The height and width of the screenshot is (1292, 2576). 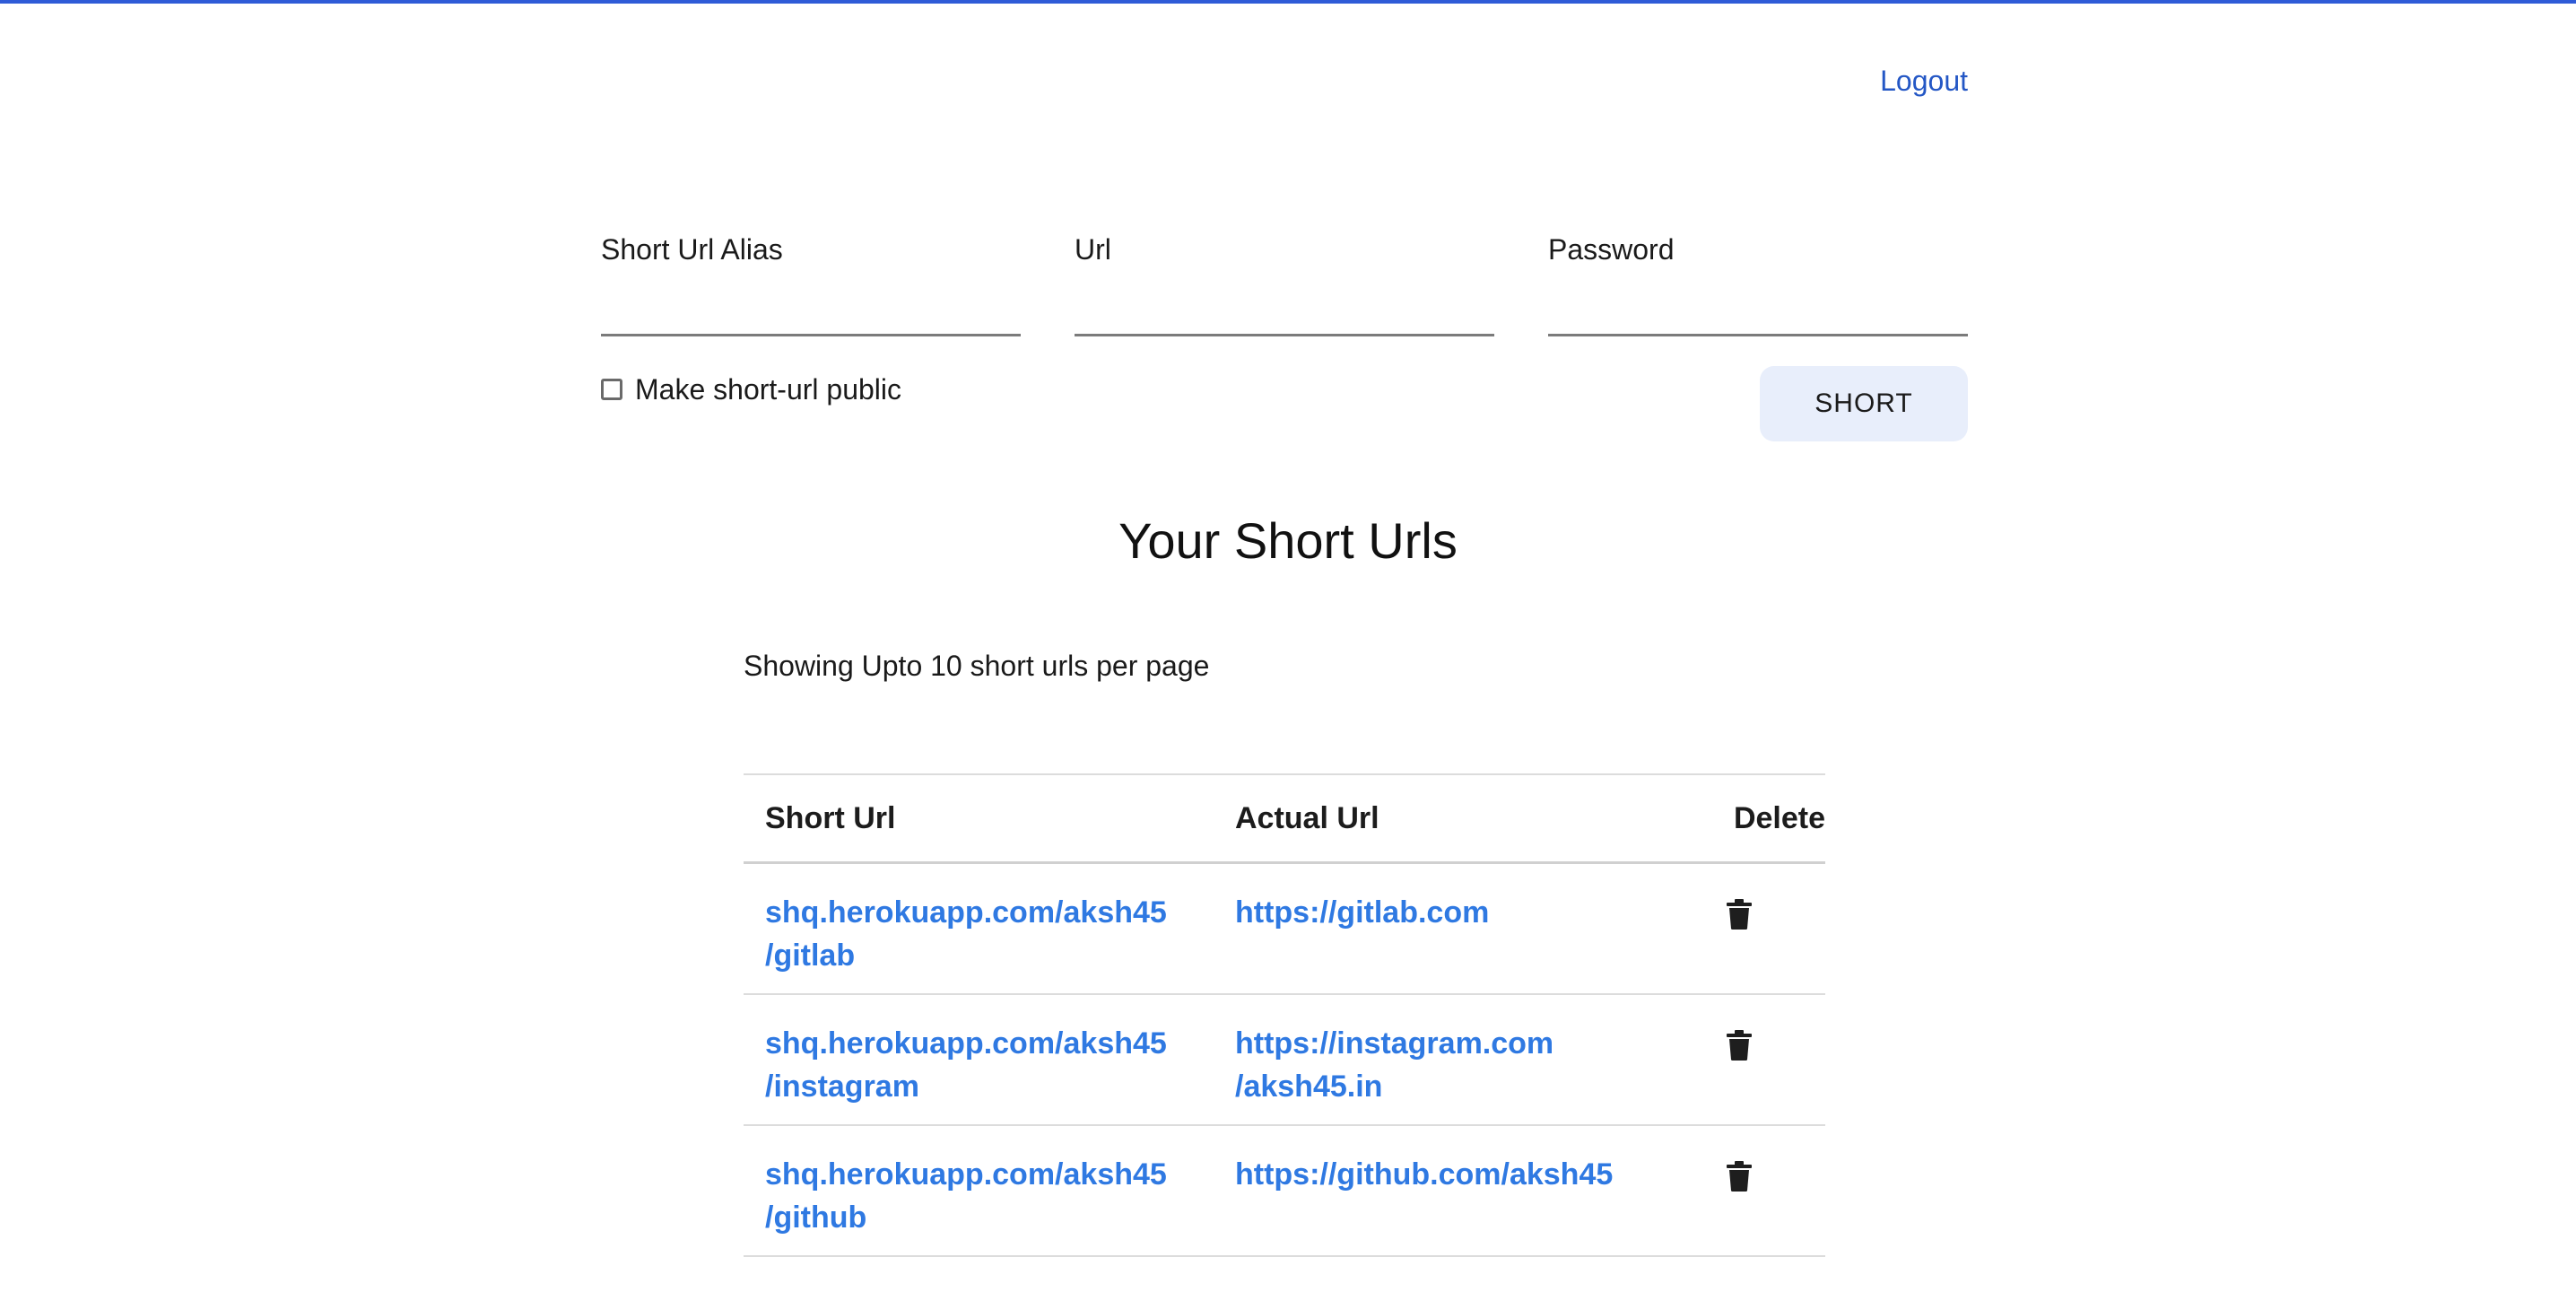 I want to click on top-accent-line, so click(x=1288, y=2).